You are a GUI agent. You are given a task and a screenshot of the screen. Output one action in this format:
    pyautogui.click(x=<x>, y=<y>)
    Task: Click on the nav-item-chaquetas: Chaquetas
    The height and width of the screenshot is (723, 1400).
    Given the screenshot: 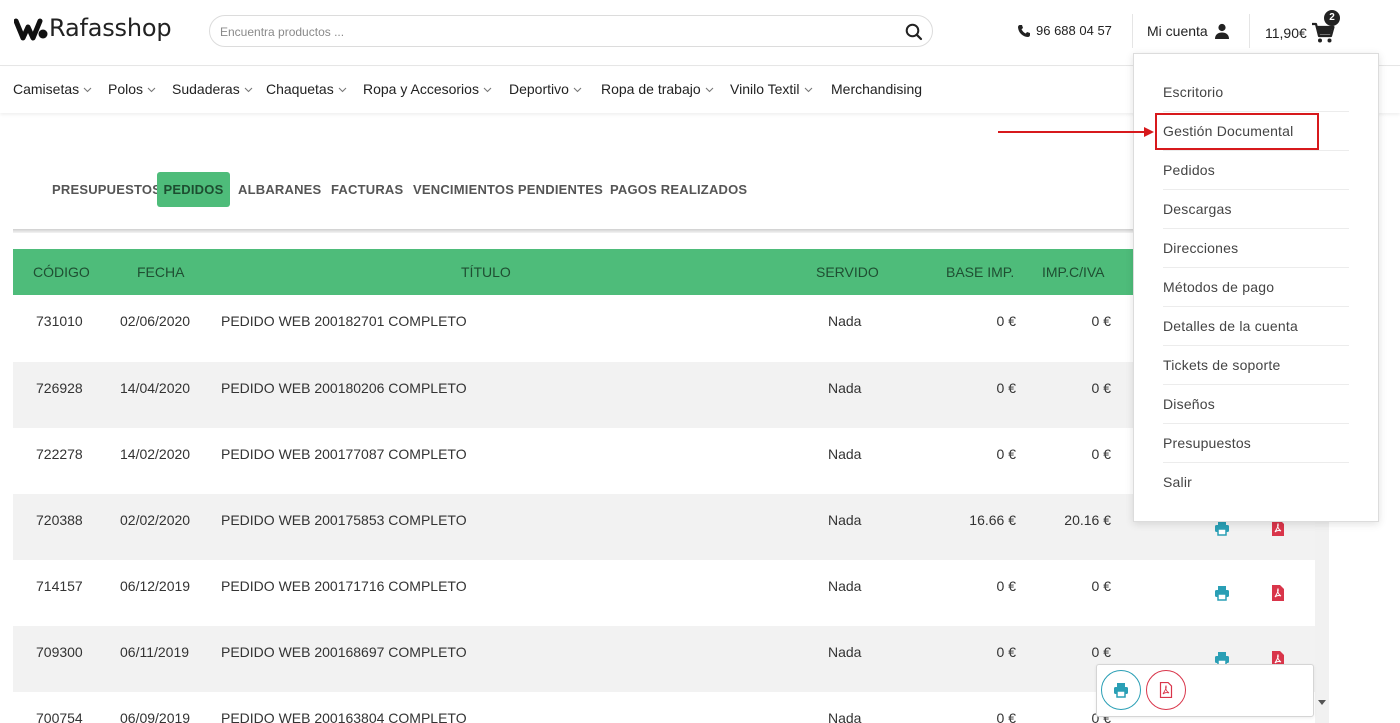 What is the action you would take?
    pyautogui.click(x=306, y=89)
    